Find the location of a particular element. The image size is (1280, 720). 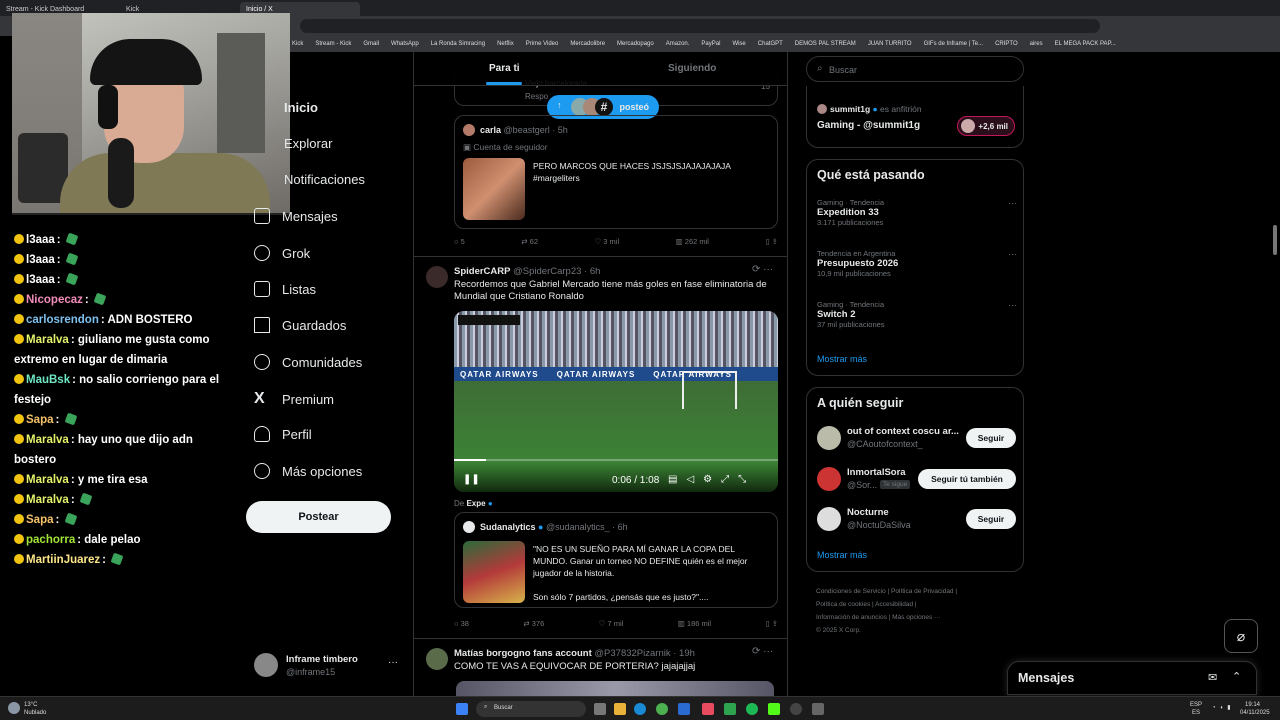

bookmark-item: CRIPTO is located at coordinates (1006, 44).